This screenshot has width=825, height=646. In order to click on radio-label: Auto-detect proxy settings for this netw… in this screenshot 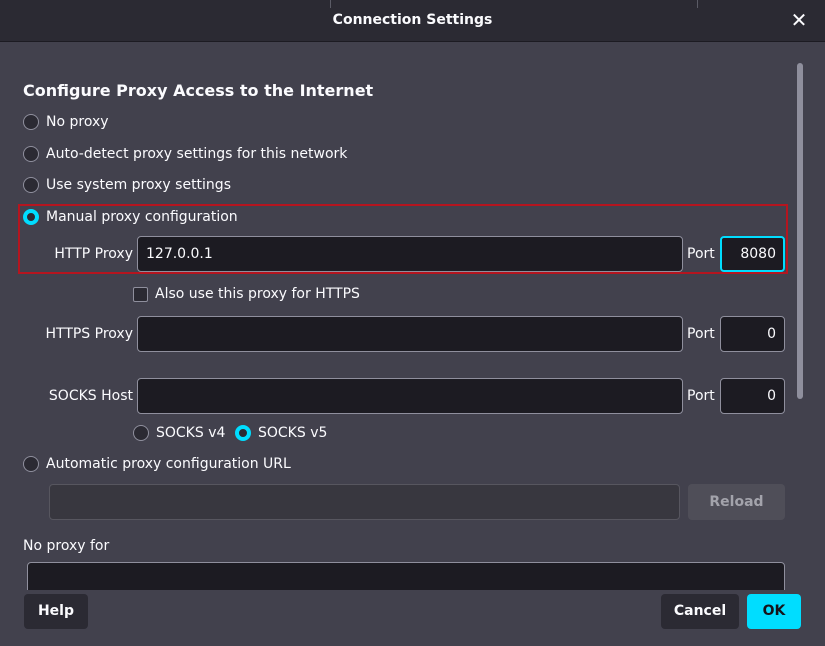, I will do `click(197, 154)`.